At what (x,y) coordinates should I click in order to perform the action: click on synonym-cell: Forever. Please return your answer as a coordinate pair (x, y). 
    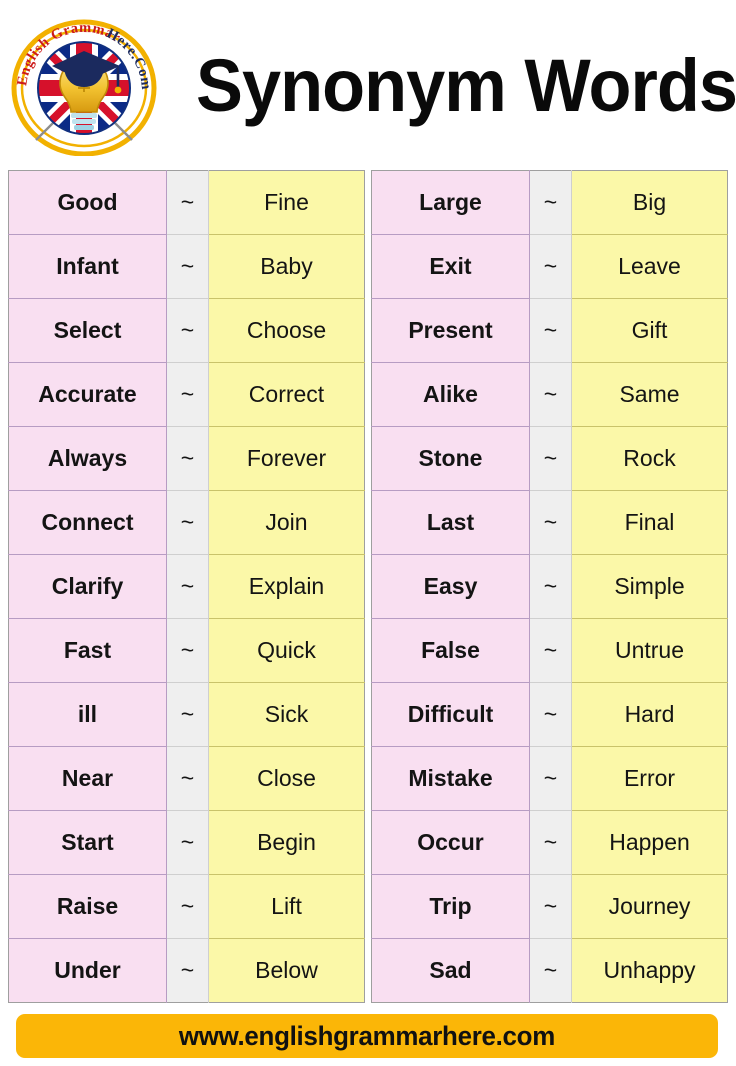
    Looking at the image, I should click on (286, 458).